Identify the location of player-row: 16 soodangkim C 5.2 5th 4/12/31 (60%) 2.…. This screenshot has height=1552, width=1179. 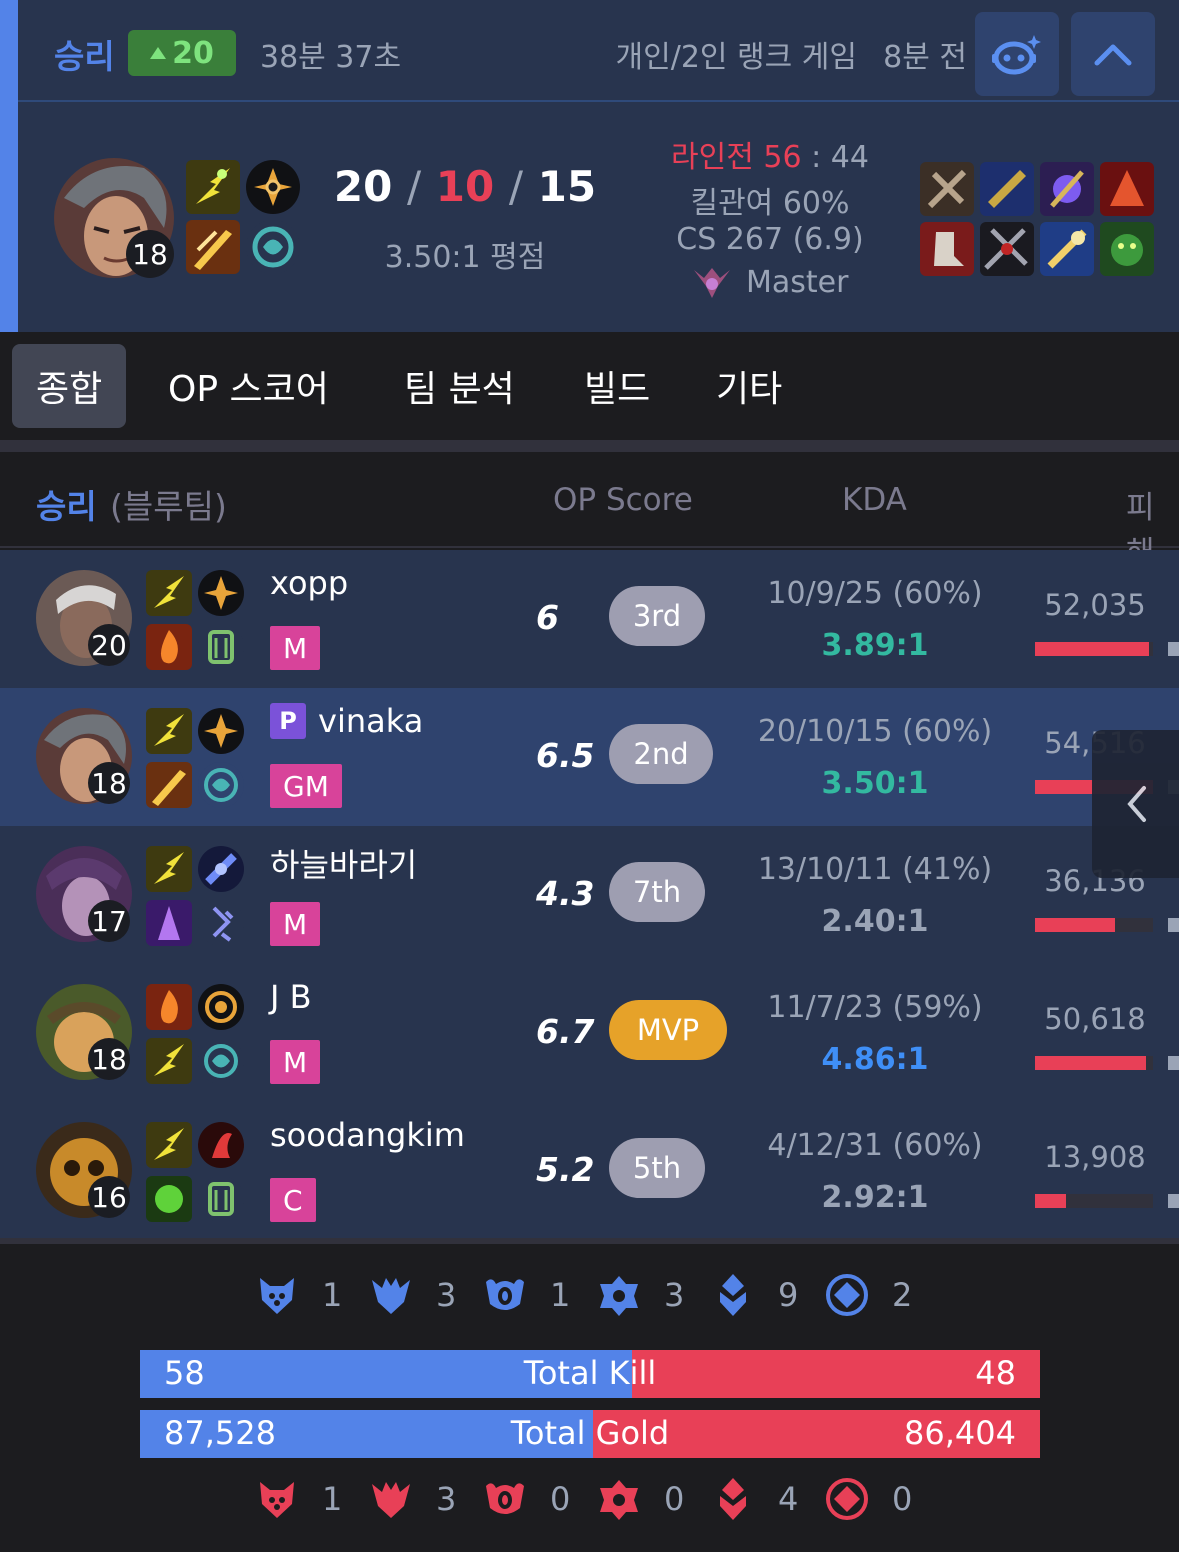
(589, 1171).